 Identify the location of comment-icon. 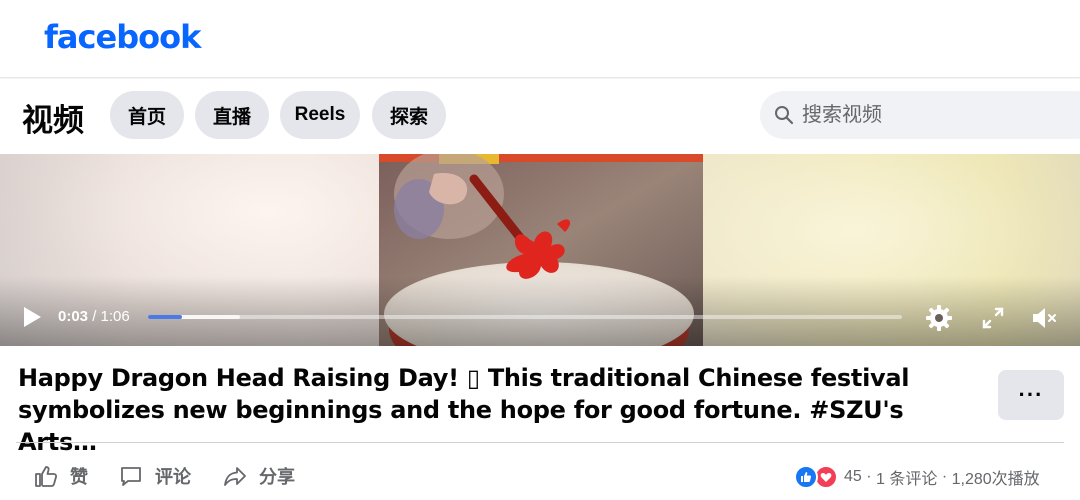
(131, 476).